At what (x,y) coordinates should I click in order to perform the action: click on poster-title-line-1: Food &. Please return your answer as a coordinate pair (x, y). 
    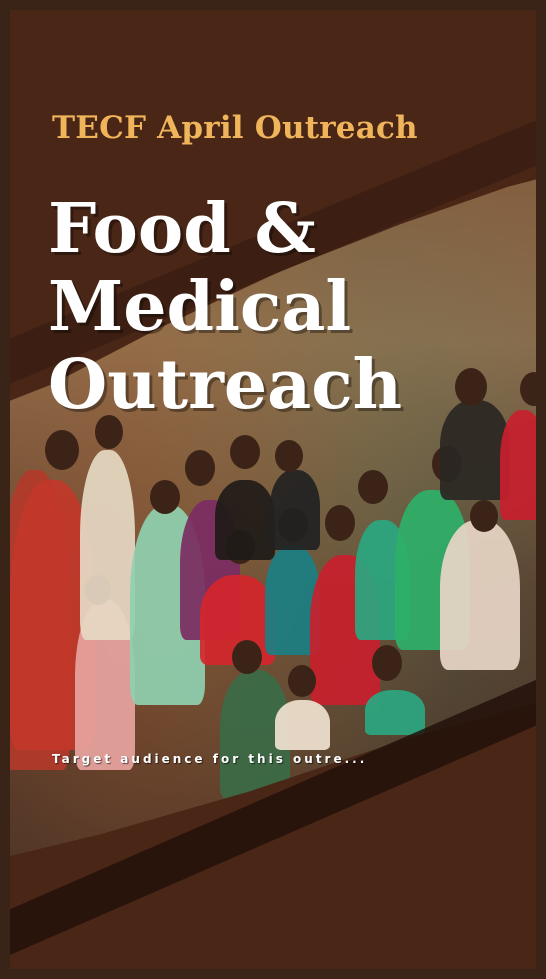
    Looking at the image, I should click on (182, 229).